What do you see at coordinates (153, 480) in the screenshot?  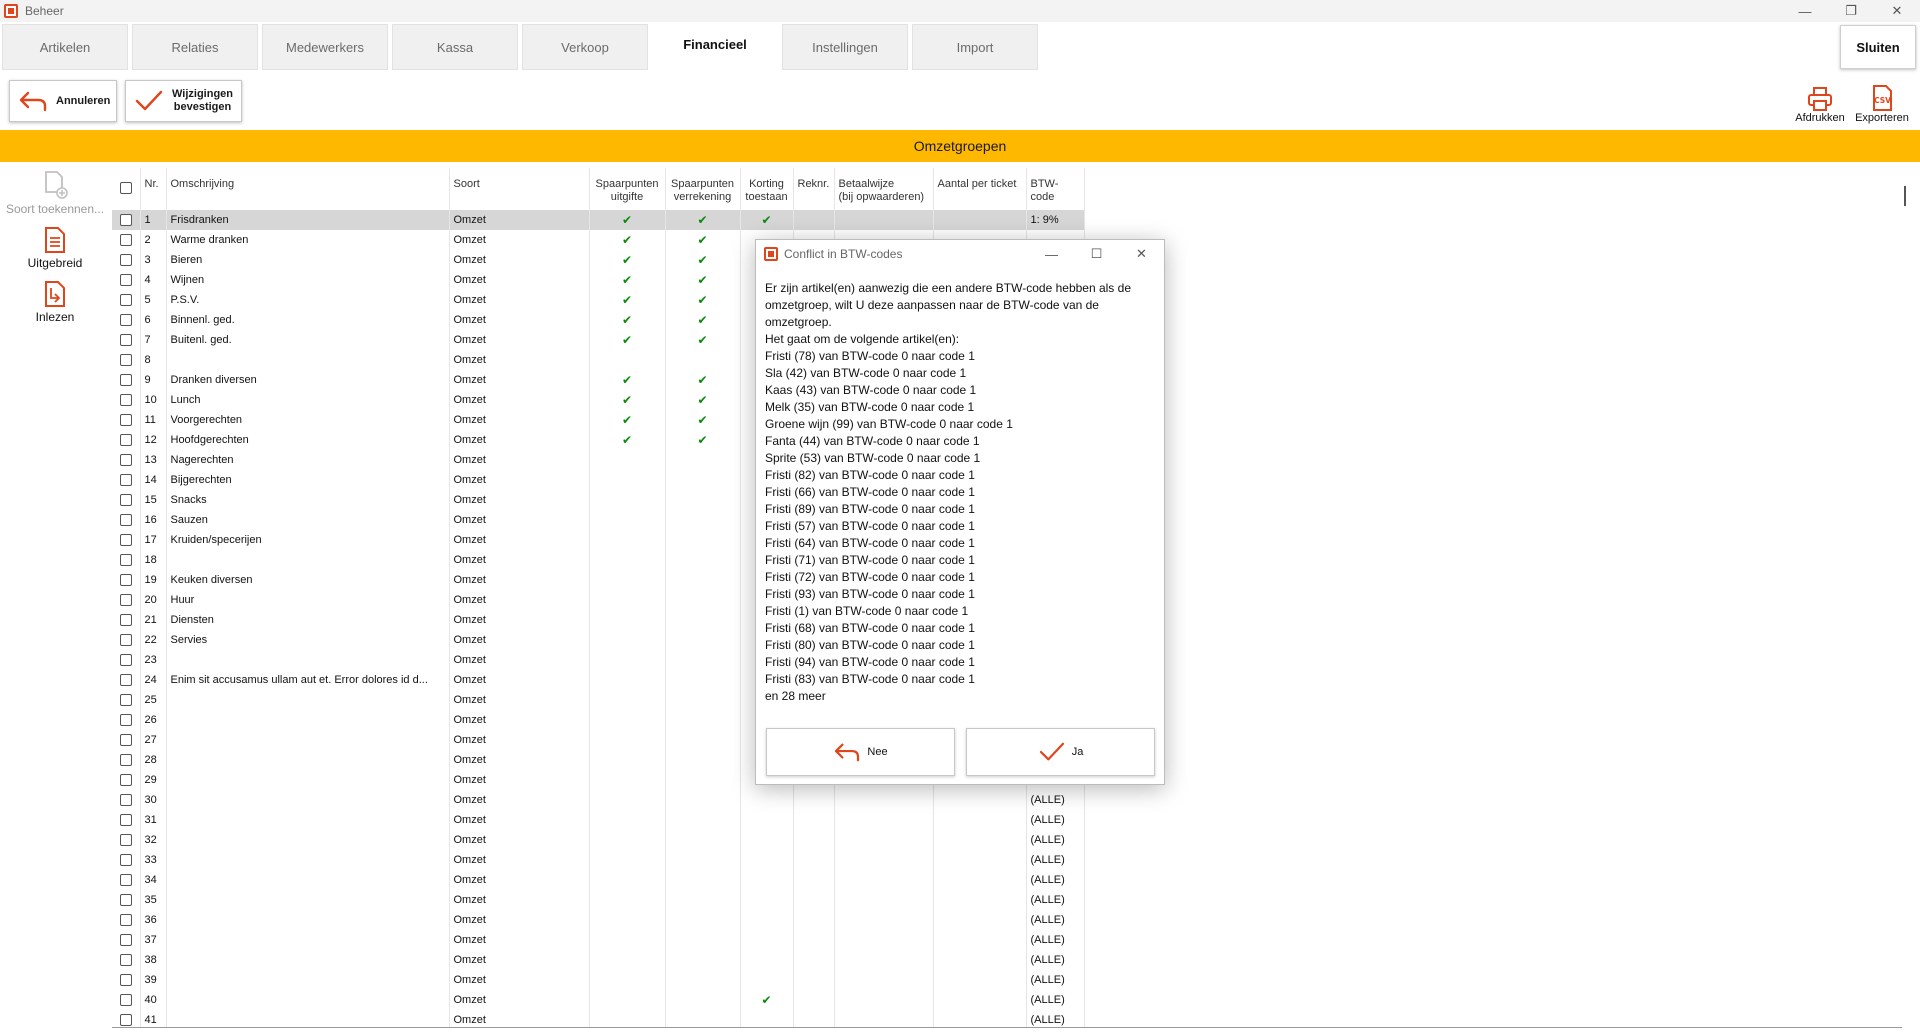 I see `cell-nr: 14` at bounding box center [153, 480].